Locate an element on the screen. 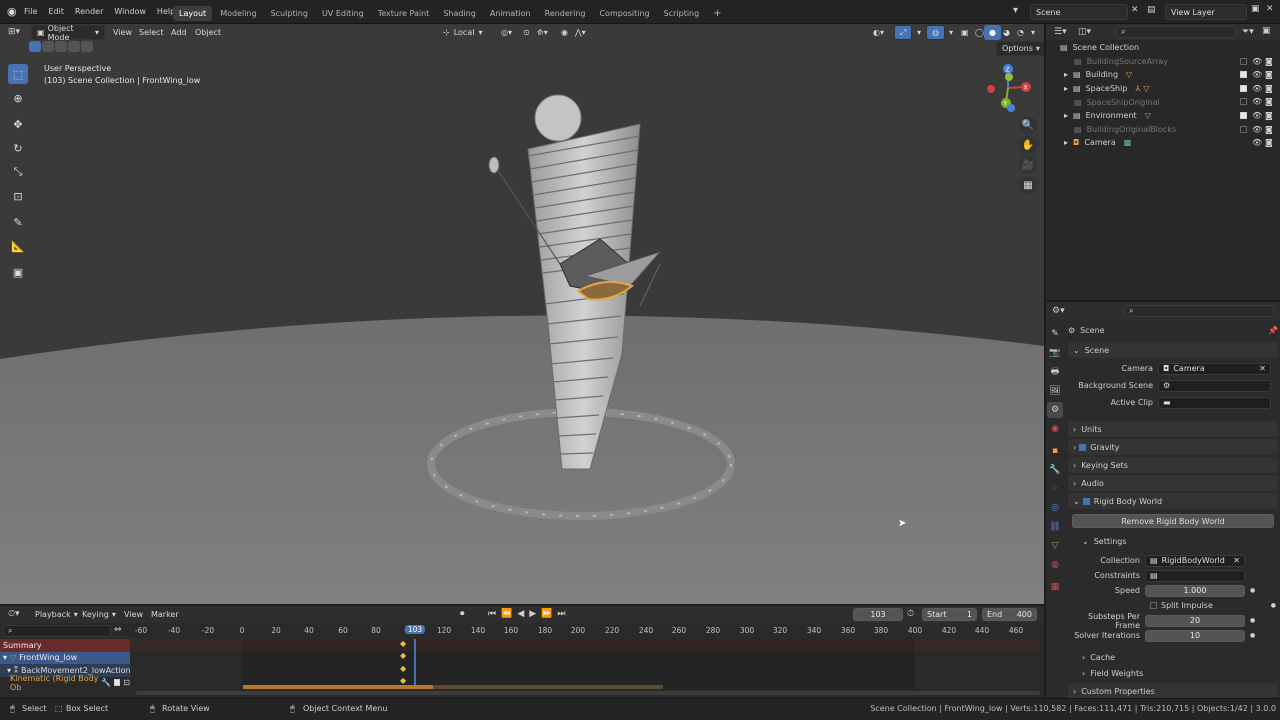  modifier-tab-icon: 🔧 is located at coordinates (1055, 470).